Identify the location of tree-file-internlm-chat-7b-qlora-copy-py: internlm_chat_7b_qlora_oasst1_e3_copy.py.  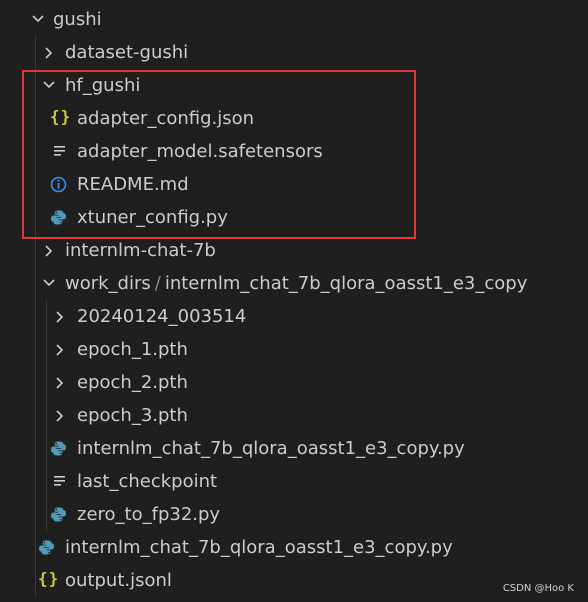
(294, 448).